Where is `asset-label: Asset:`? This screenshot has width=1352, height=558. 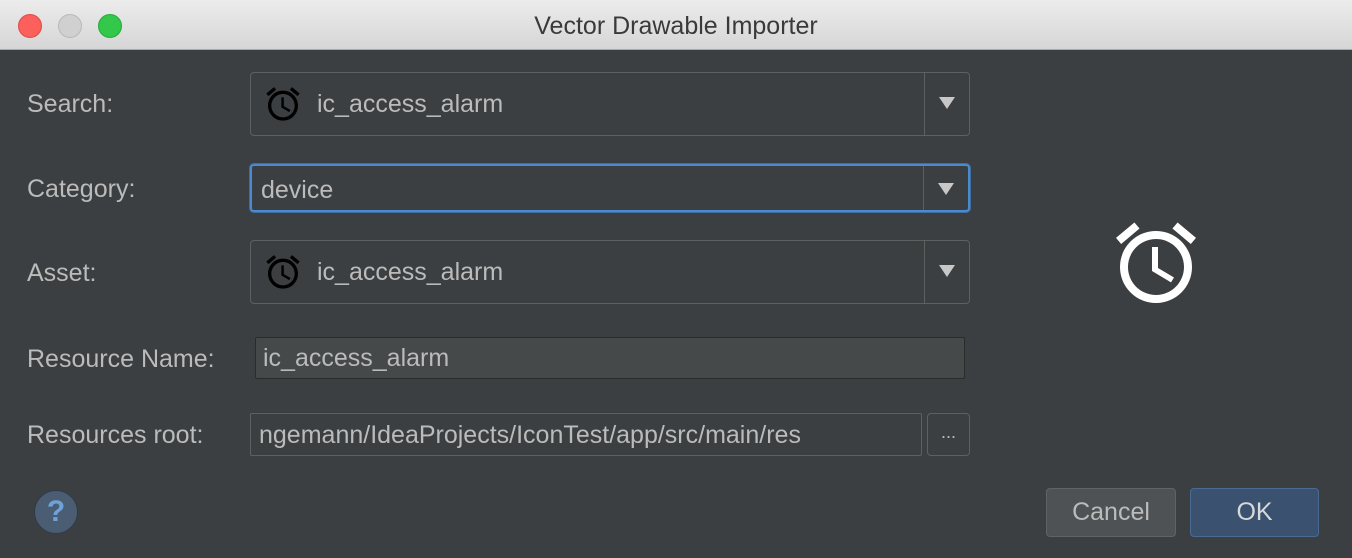
asset-label: Asset: is located at coordinates (62, 273).